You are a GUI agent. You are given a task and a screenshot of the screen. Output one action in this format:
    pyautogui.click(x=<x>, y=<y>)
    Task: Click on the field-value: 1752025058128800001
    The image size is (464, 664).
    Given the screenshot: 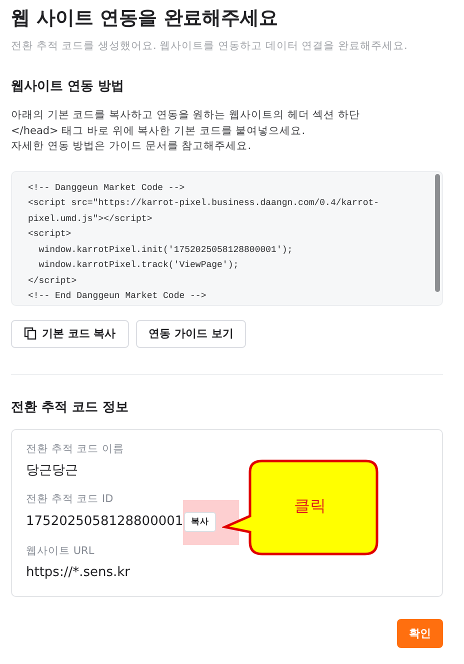 What is the action you would take?
    pyautogui.click(x=105, y=521)
    